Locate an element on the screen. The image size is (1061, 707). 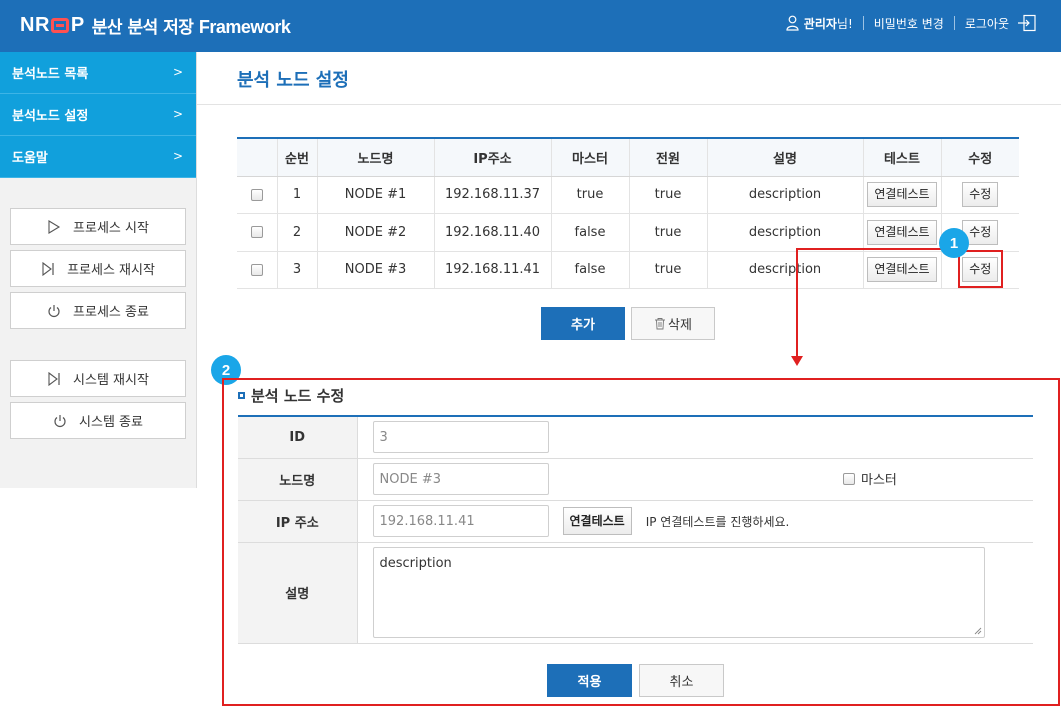
button-label: 프로세스 종료 is located at coordinates (111, 312).